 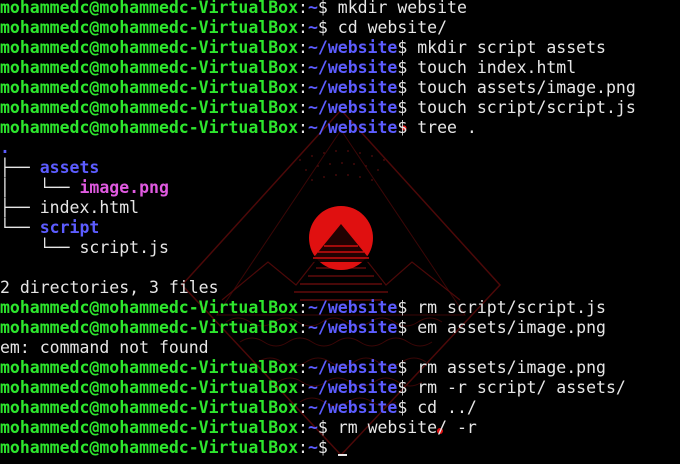 What do you see at coordinates (447, 127) in the screenshot?
I see `command-text: tree .` at bounding box center [447, 127].